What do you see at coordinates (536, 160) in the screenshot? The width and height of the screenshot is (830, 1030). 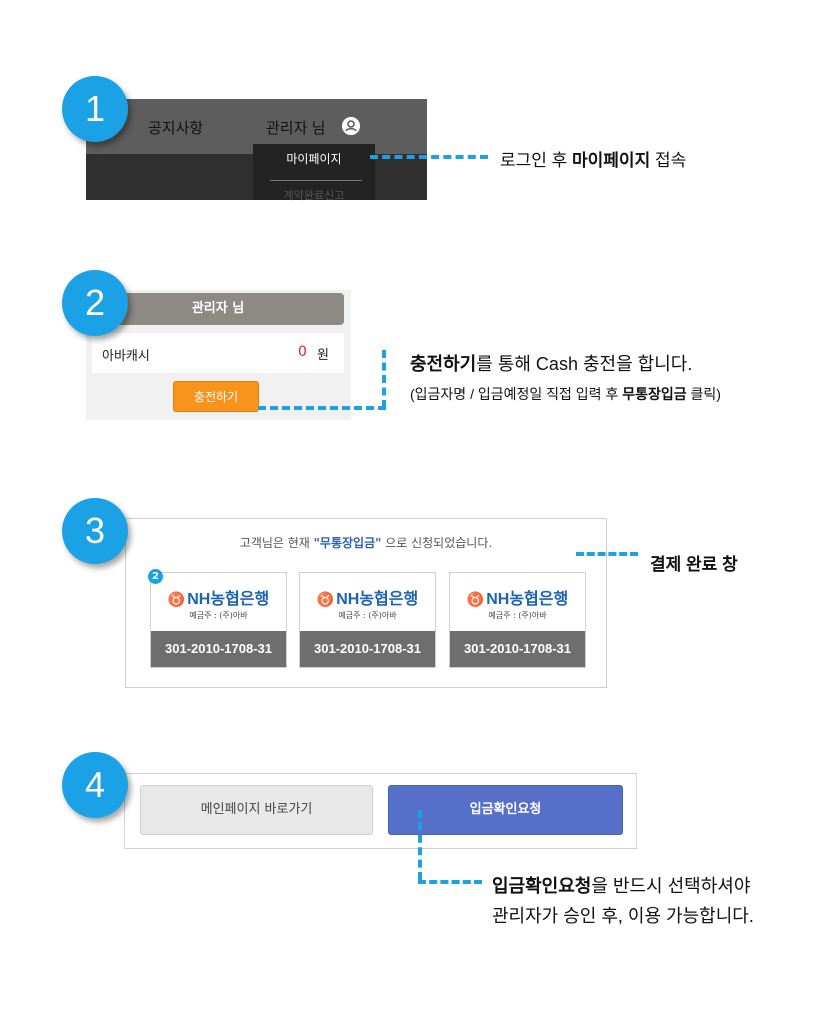 I see `step1-caption-pre: 로그인 후` at bounding box center [536, 160].